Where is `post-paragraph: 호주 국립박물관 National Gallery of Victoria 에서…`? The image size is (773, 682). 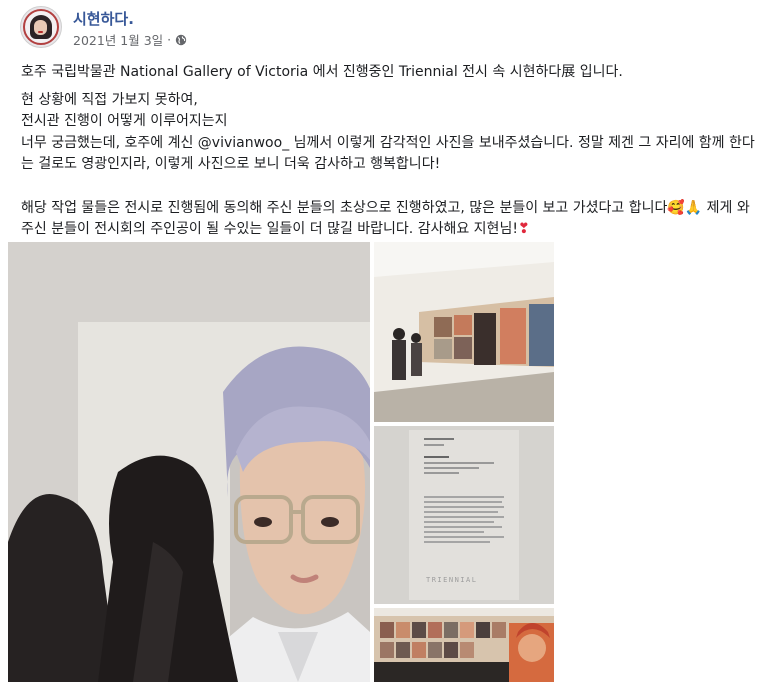 post-paragraph: 호주 국립박물관 National Gallery of Victoria 에서… is located at coordinates (322, 72).